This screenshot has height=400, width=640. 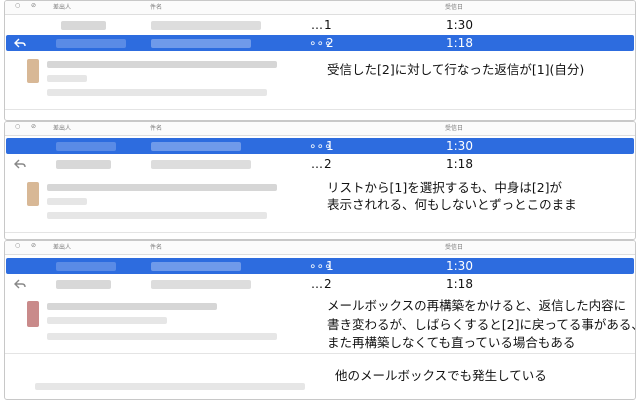 What do you see at coordinates (481, 324) in the screenshot?
I see `annotation-text: 書き変わるが、しばらくすると[2]に戻ってる事がある、` at bounding box center [481, 324].